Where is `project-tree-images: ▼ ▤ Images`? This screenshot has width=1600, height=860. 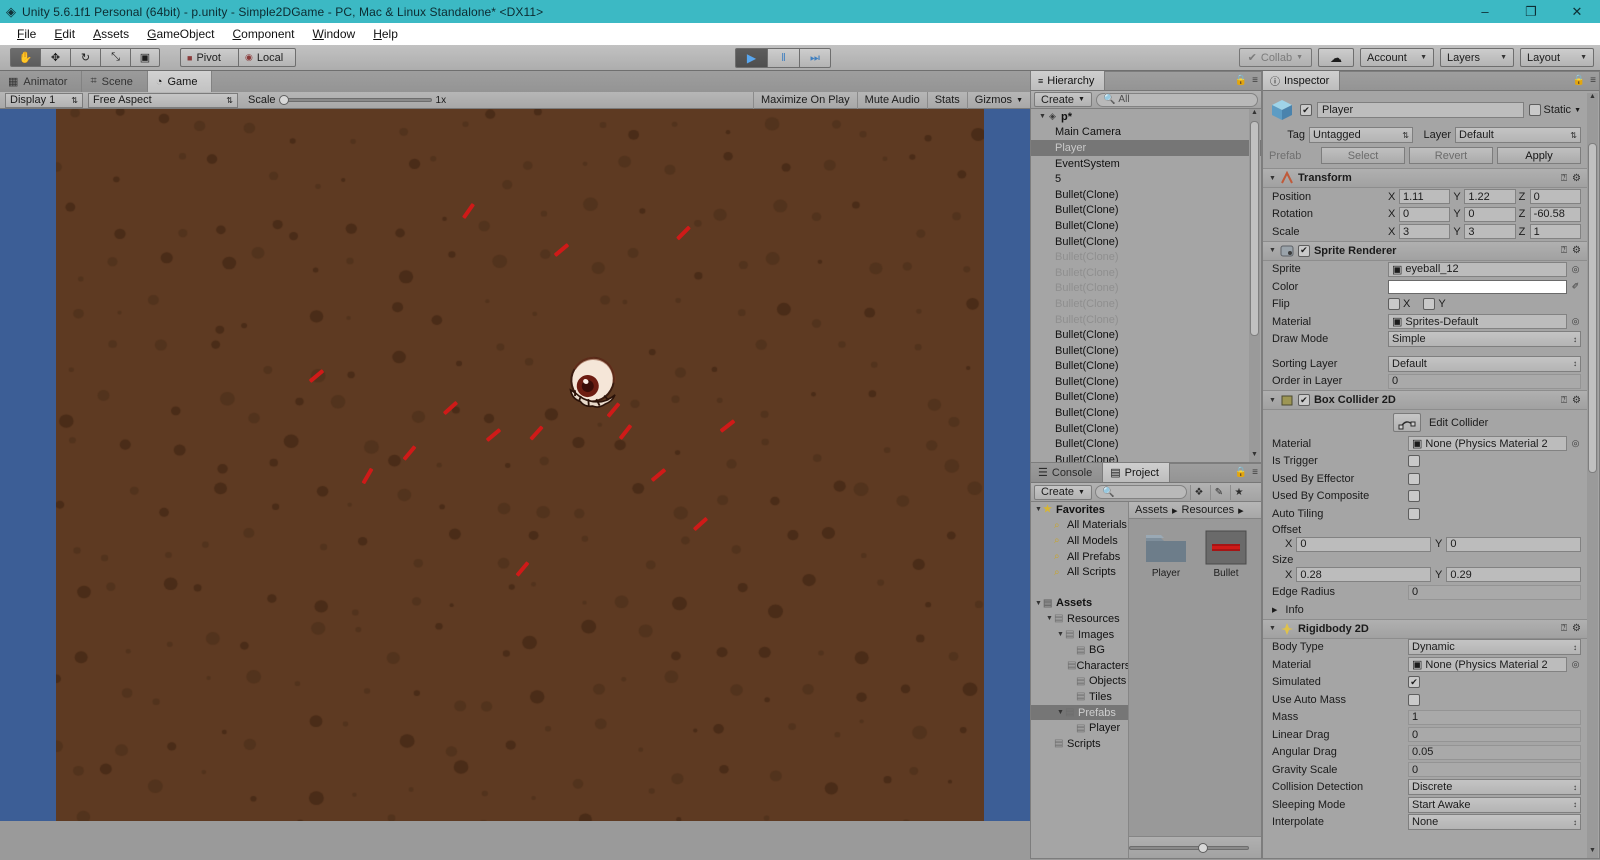 project-tree-images: ▼ ▤ Images is located at coordinates (1079, 635).